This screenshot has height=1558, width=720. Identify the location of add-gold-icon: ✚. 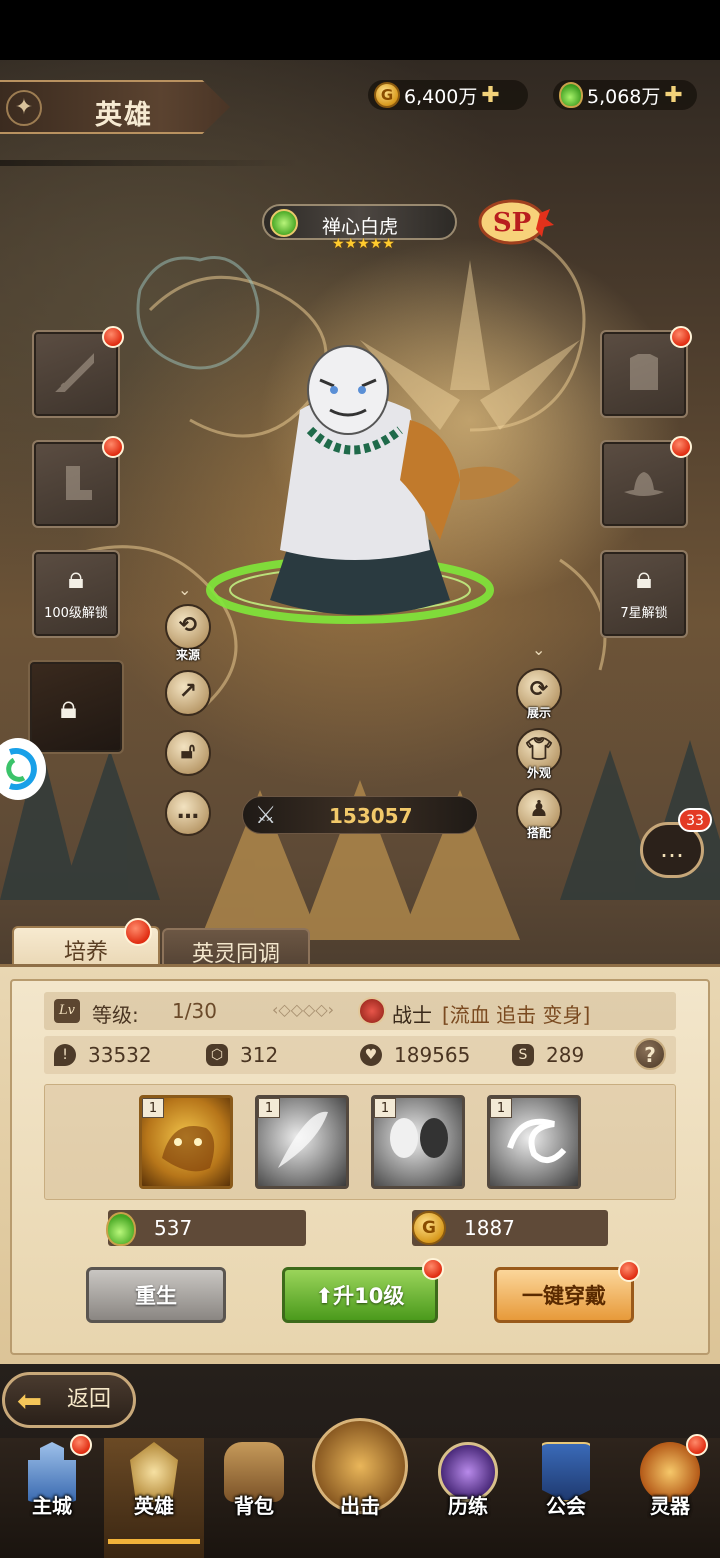
(490, 95).